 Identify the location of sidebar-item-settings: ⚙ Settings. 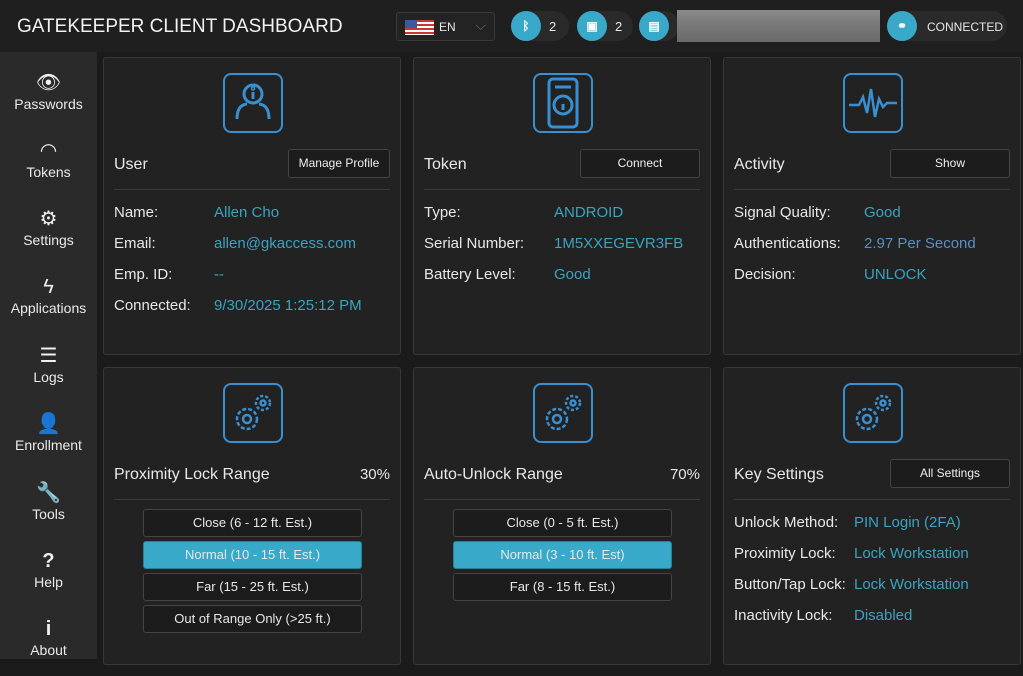
(48, 236).